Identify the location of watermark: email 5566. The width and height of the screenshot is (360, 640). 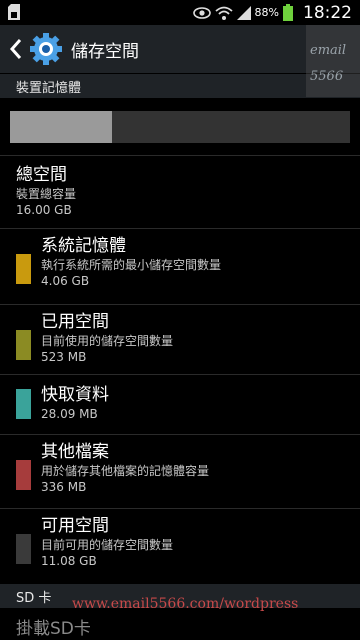
(333, 61).